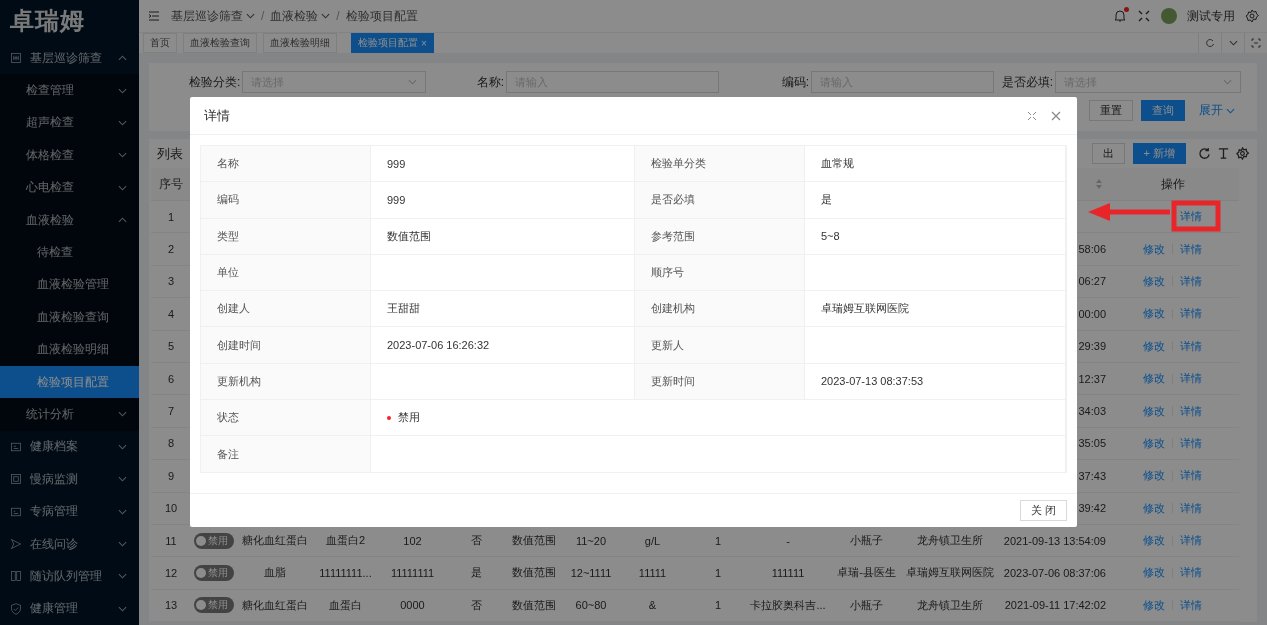 This screenshot has height=625, width=1267. What do you see at coordinates (788, 540) in the screenshot?
I see `table-cell: -` at bounding box center [788, 540].